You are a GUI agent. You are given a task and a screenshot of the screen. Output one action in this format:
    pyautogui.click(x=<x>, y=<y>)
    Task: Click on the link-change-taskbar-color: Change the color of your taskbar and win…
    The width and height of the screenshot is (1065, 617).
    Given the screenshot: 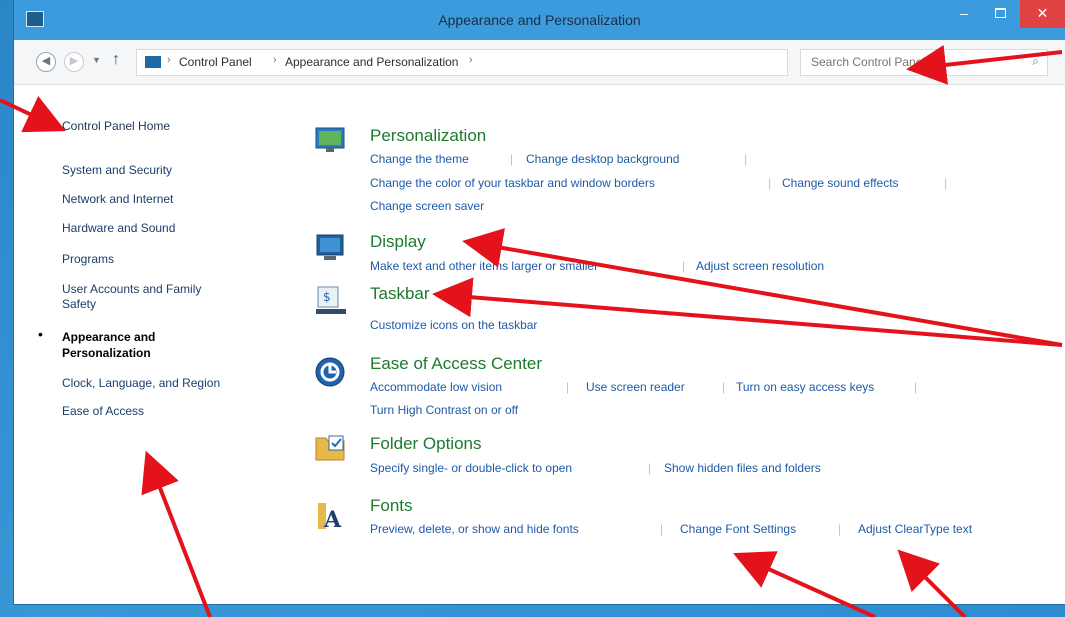 What is the action you would take?
    pyautogui.click(x=512, y=183)
    